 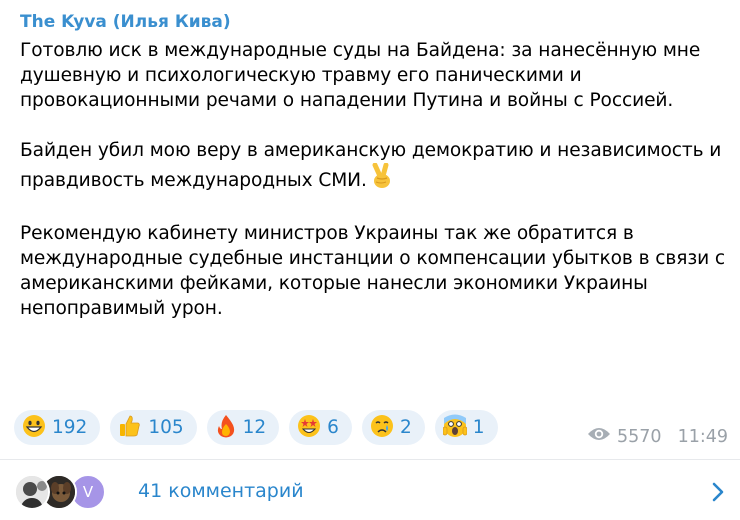 I want to click on reaction-count: 105, so click(x=166, y=427).